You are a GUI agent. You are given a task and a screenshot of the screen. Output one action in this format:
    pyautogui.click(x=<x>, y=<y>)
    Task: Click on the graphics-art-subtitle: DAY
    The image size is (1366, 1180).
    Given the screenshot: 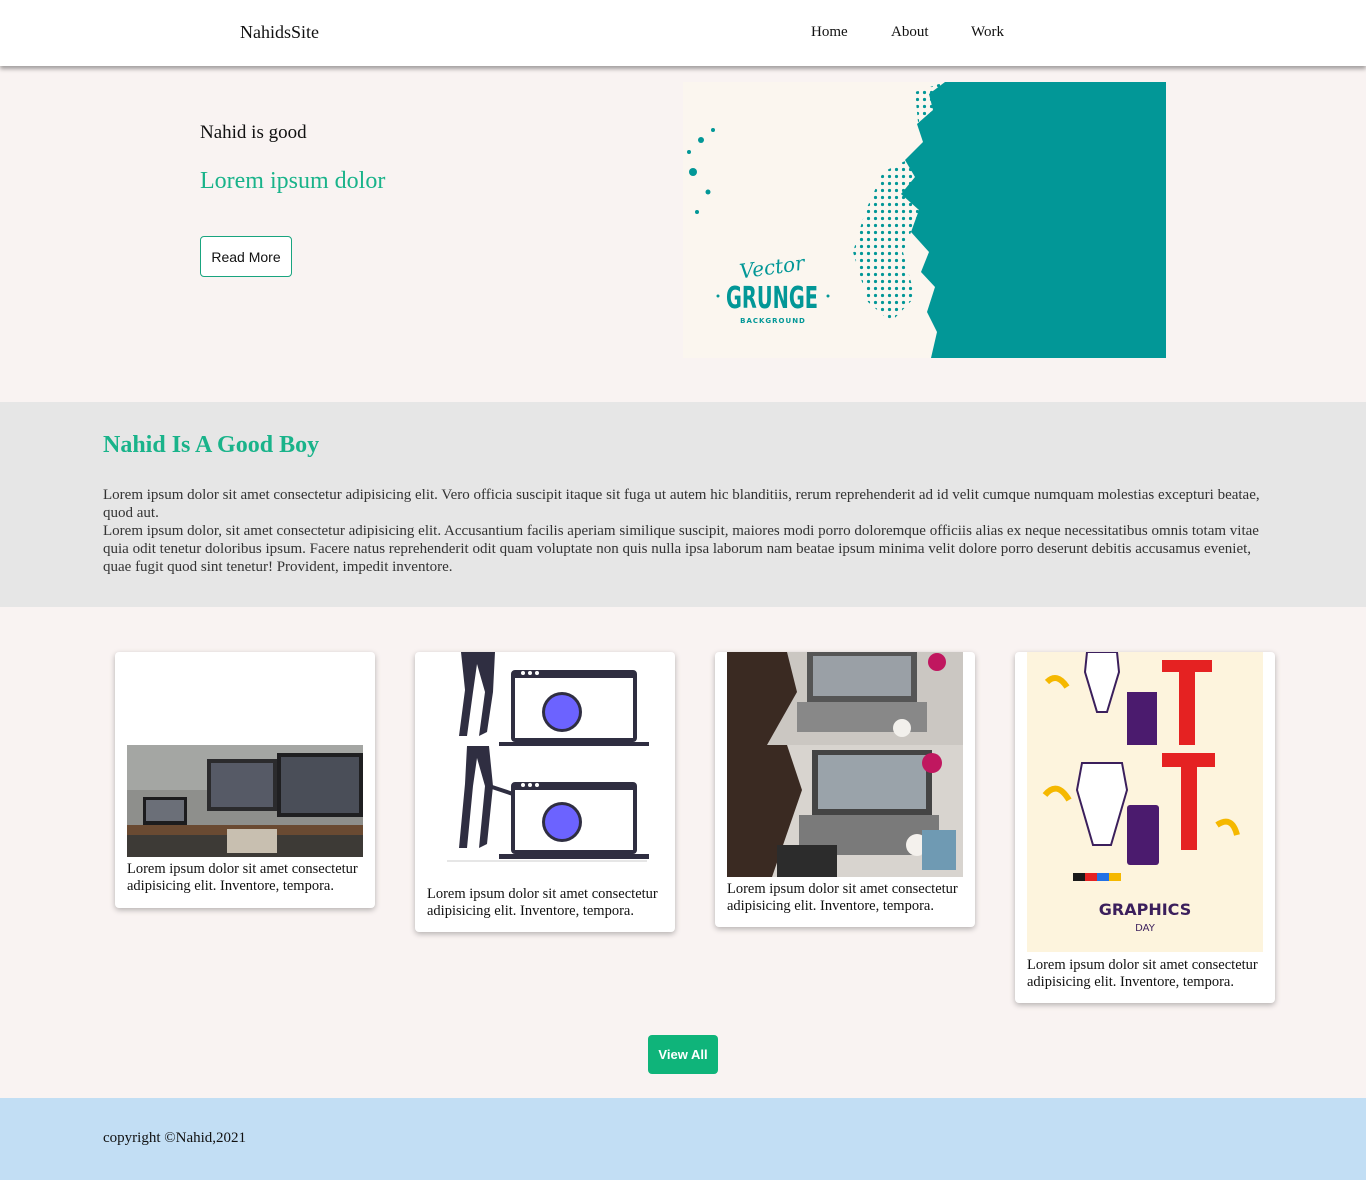 What is the action you would take?
    pyautogui.click(x=1145, y=928)
    